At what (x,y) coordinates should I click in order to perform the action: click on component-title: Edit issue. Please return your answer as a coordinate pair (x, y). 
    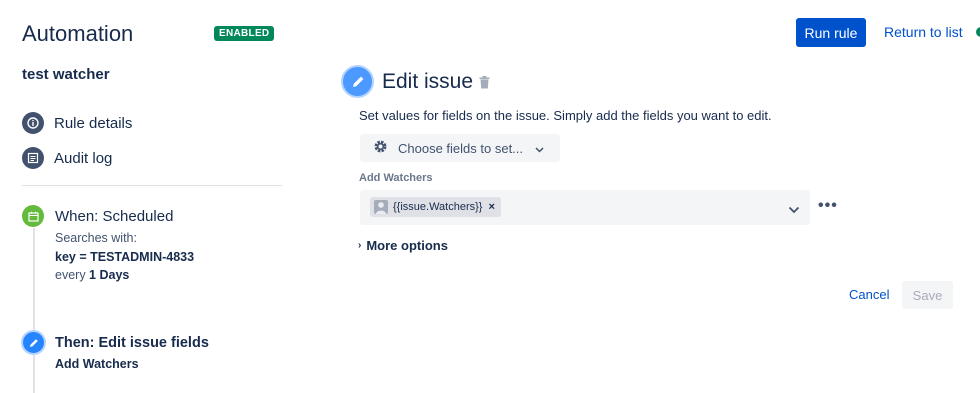
    Looking at the image, I should click on (428, 81).